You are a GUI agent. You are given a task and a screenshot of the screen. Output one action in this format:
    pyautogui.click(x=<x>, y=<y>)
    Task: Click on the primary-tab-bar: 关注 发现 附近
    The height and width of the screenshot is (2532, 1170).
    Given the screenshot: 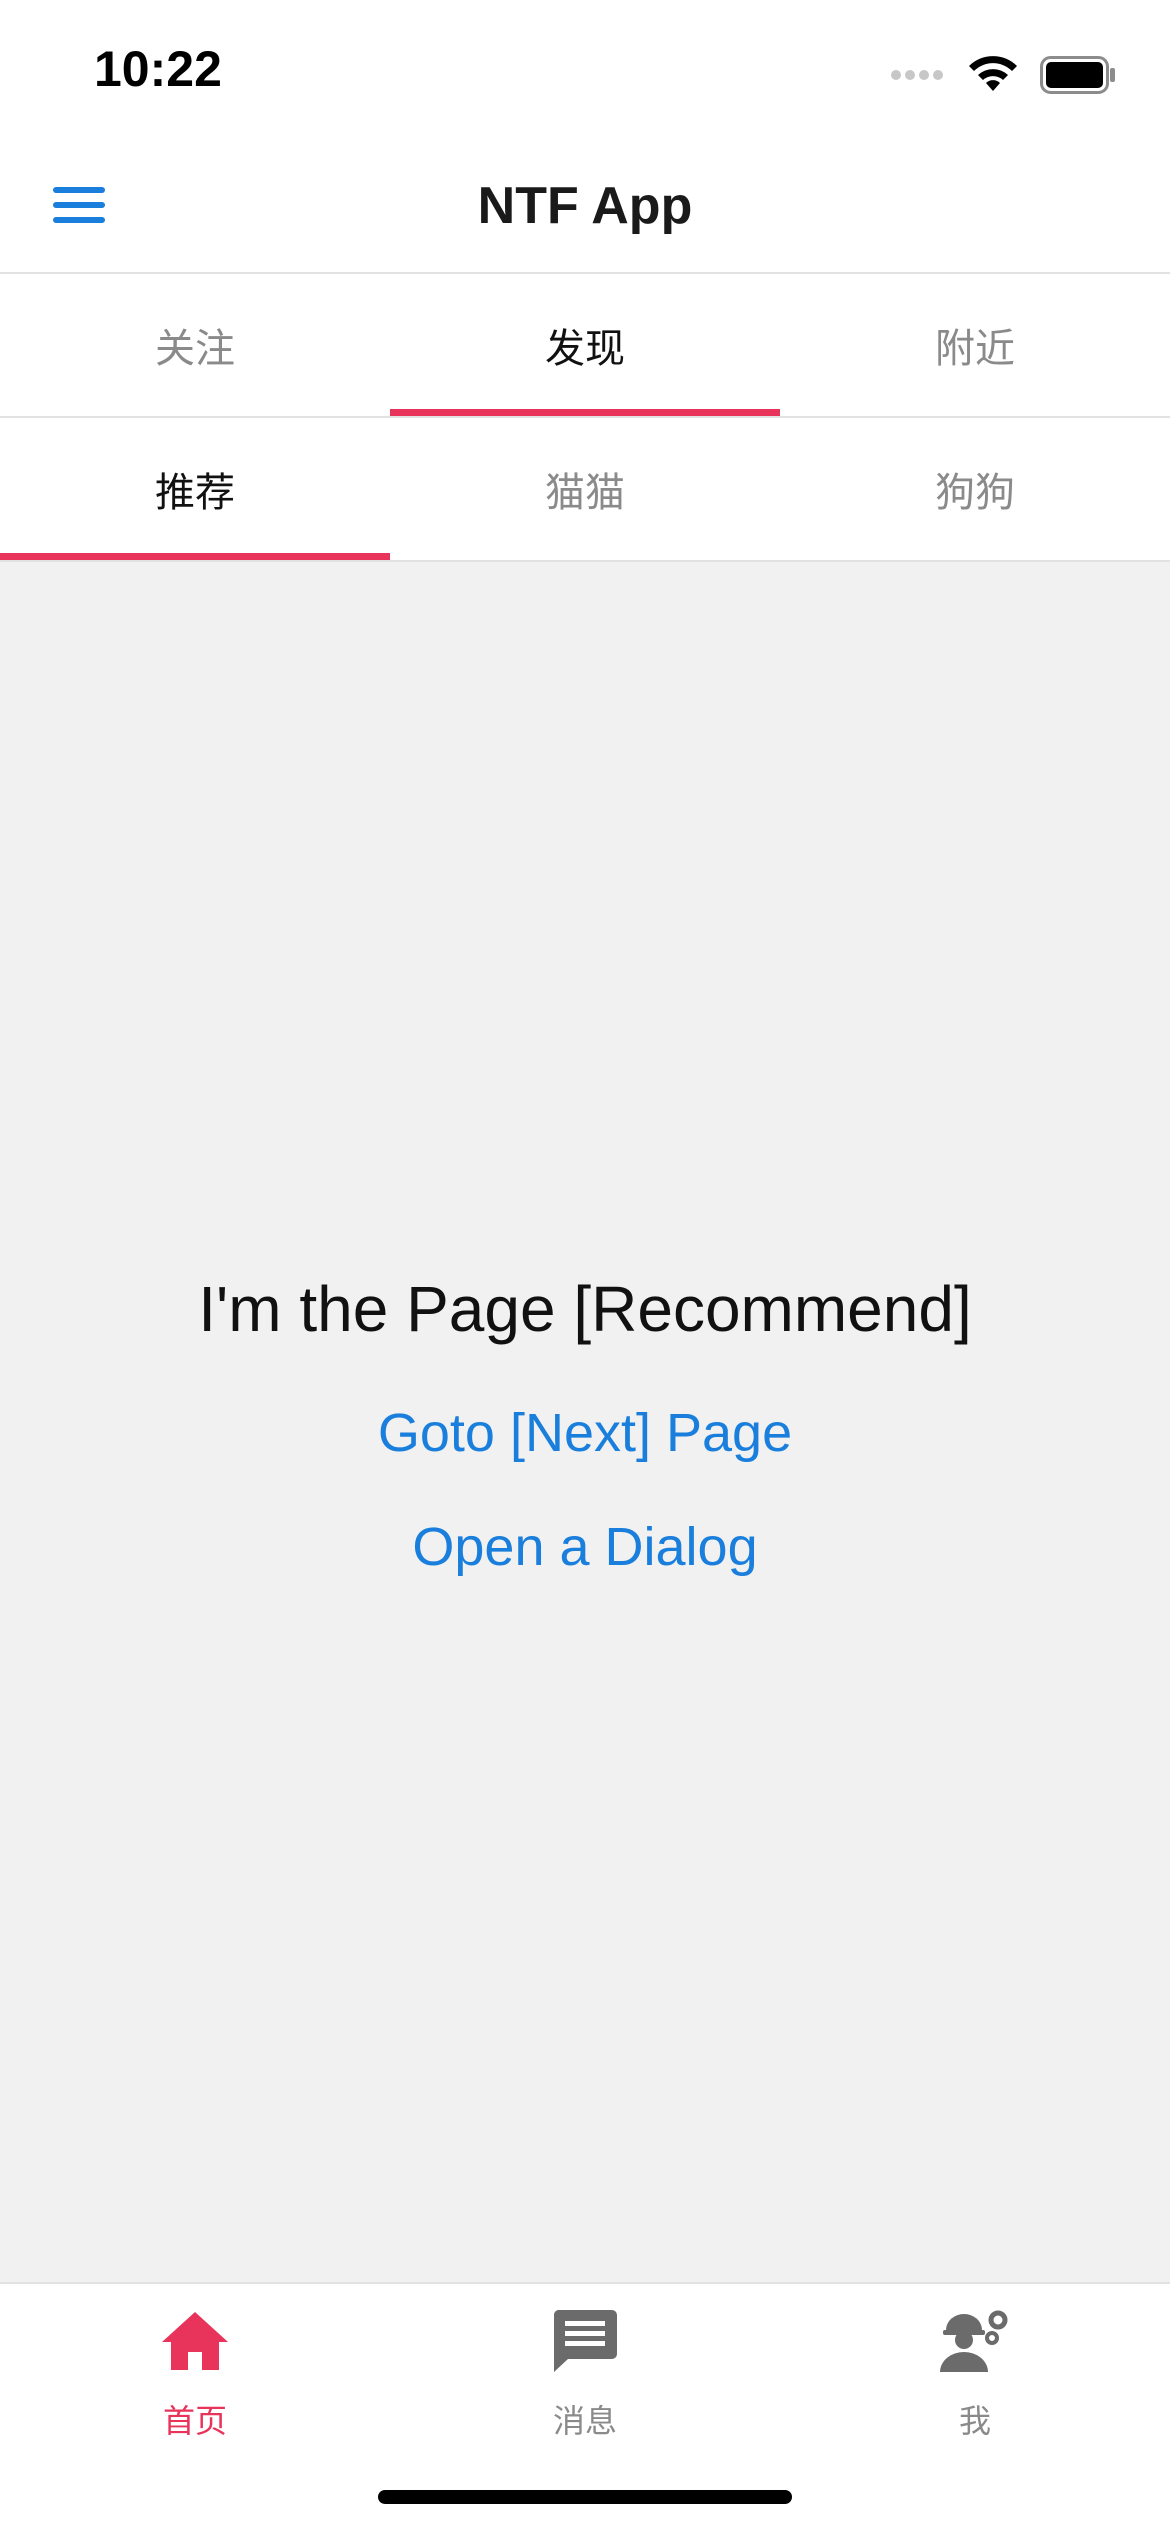 What is the action you would take?
    pyautogui.click(x=585, y=346)
    